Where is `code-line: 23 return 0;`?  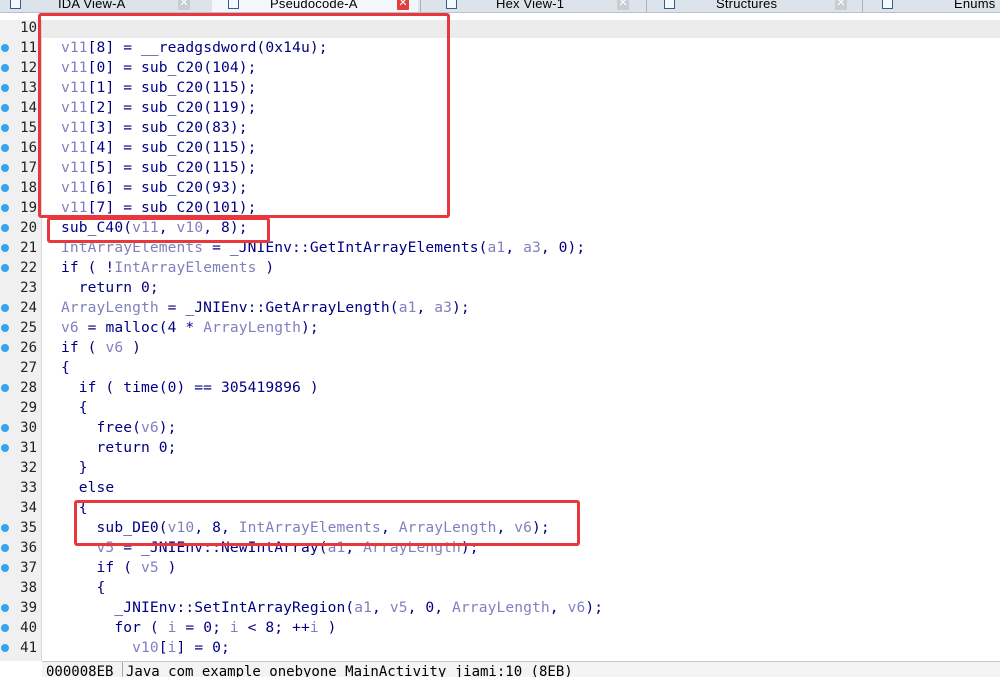
code-line: 23 return 0; is located at coordinates (500, 288).